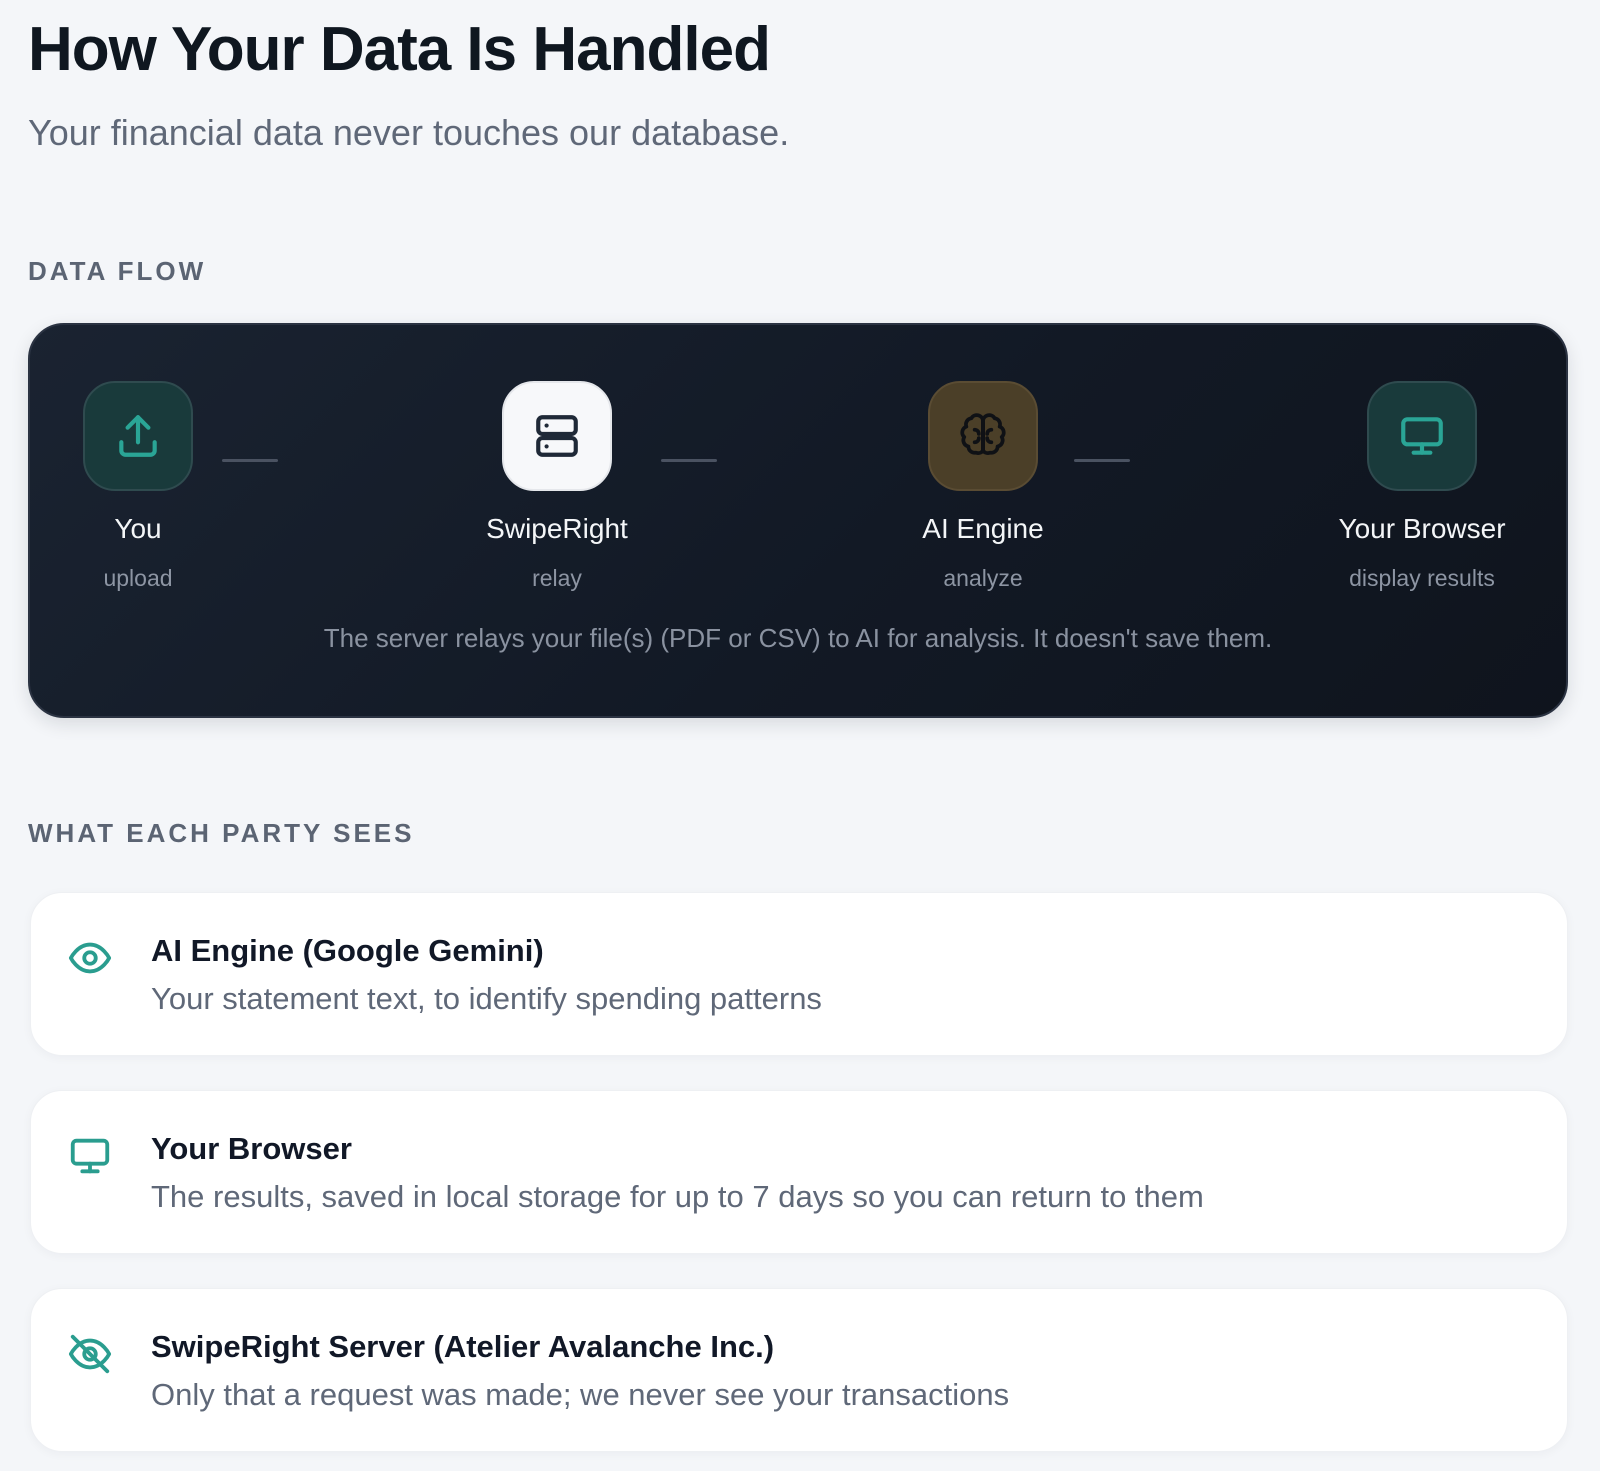 The width and height of the screenshot is (1600, 1471). Describe the element at coordinates (557, 578) in the screenshot. I see `flow-node-sub: relay` at that location.